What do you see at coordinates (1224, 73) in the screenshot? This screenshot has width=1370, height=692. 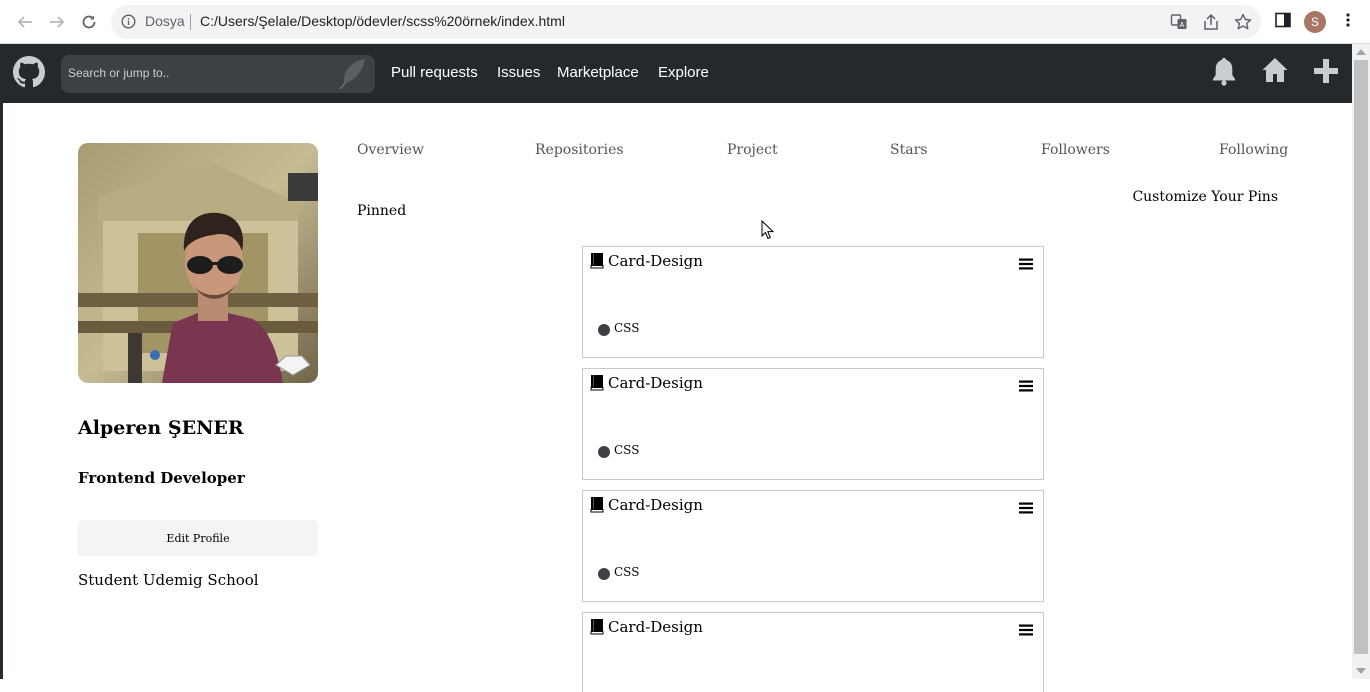 I see `bell-icon` at bounding box center [1224, 73].